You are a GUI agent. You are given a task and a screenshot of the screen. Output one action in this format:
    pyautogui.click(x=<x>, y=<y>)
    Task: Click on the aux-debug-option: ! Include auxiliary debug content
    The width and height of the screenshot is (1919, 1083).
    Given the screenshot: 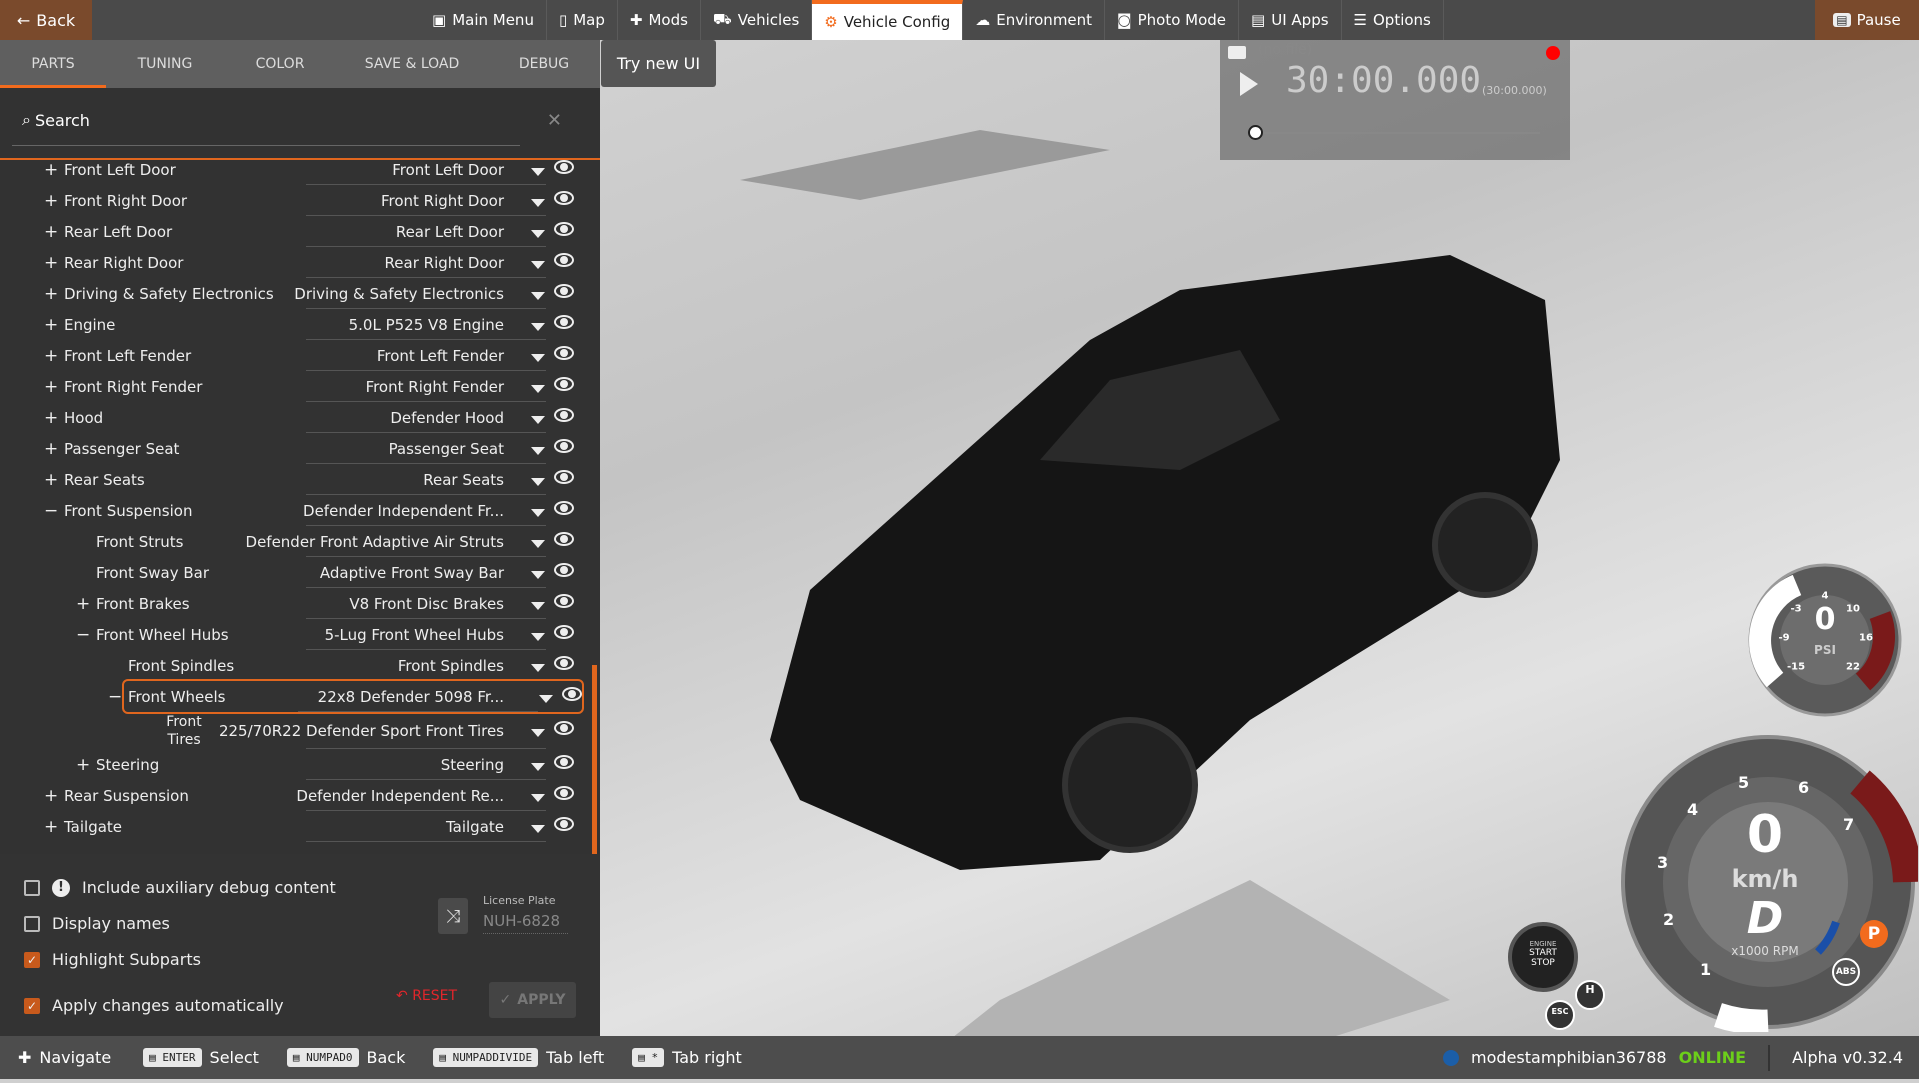 What is the action you would take?
    pyautogui.click(x=180, y=887)
    